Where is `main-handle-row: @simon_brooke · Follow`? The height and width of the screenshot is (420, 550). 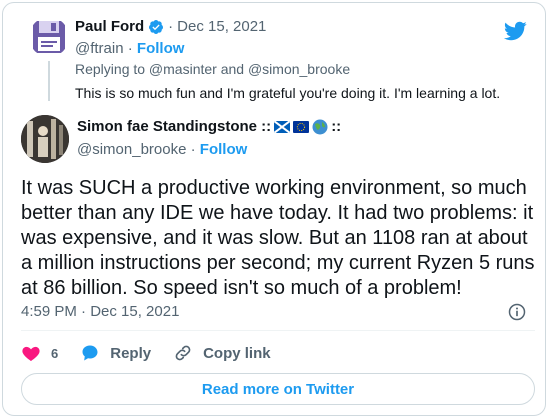
main-handle-row: @simon_brooke · Follow is located at coordinates (162, 149).